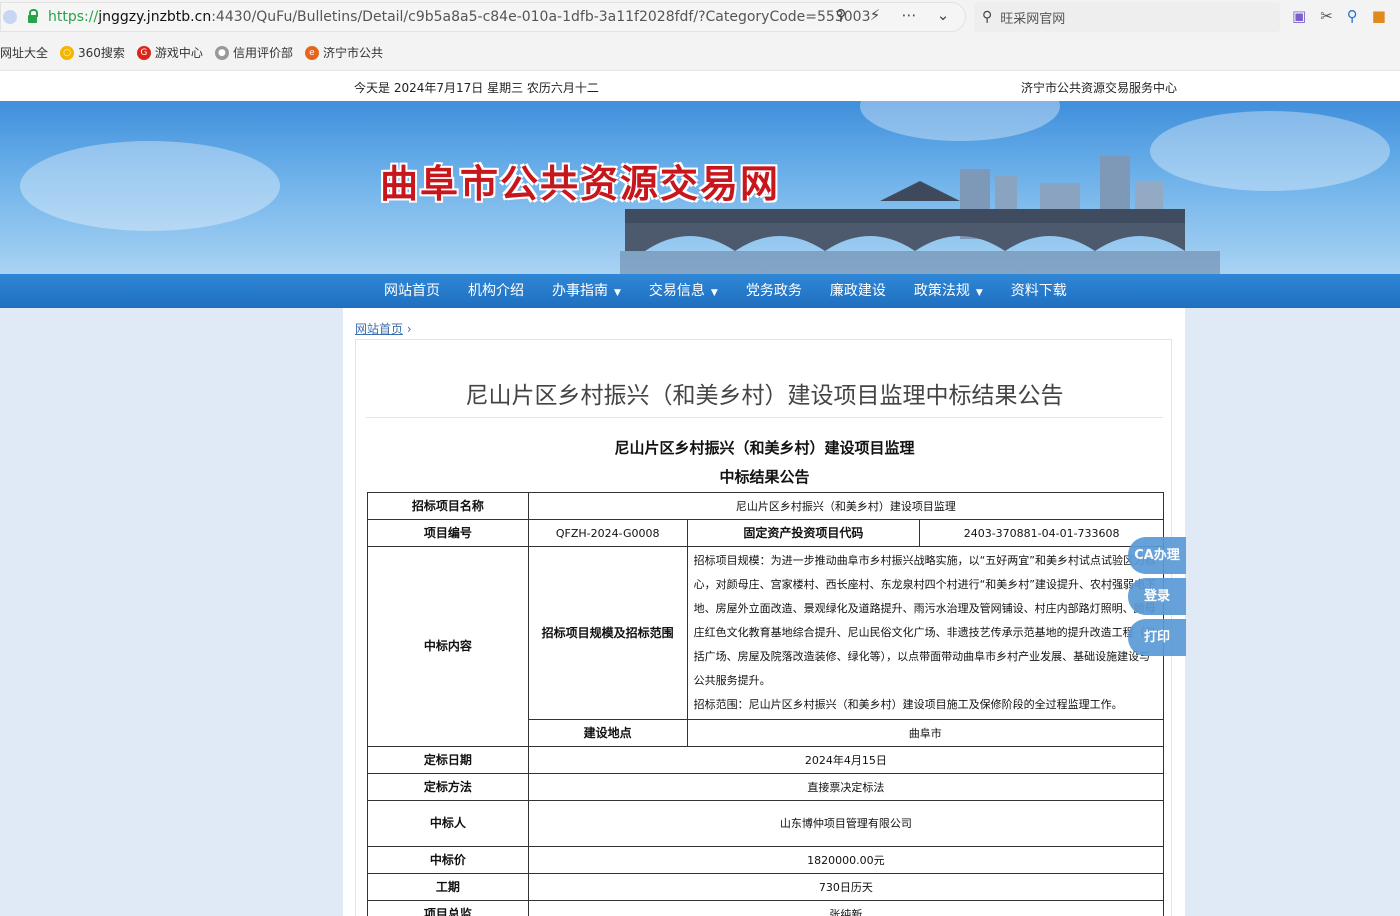  I want to click on location-label: 建设地点, so click(607, 733).